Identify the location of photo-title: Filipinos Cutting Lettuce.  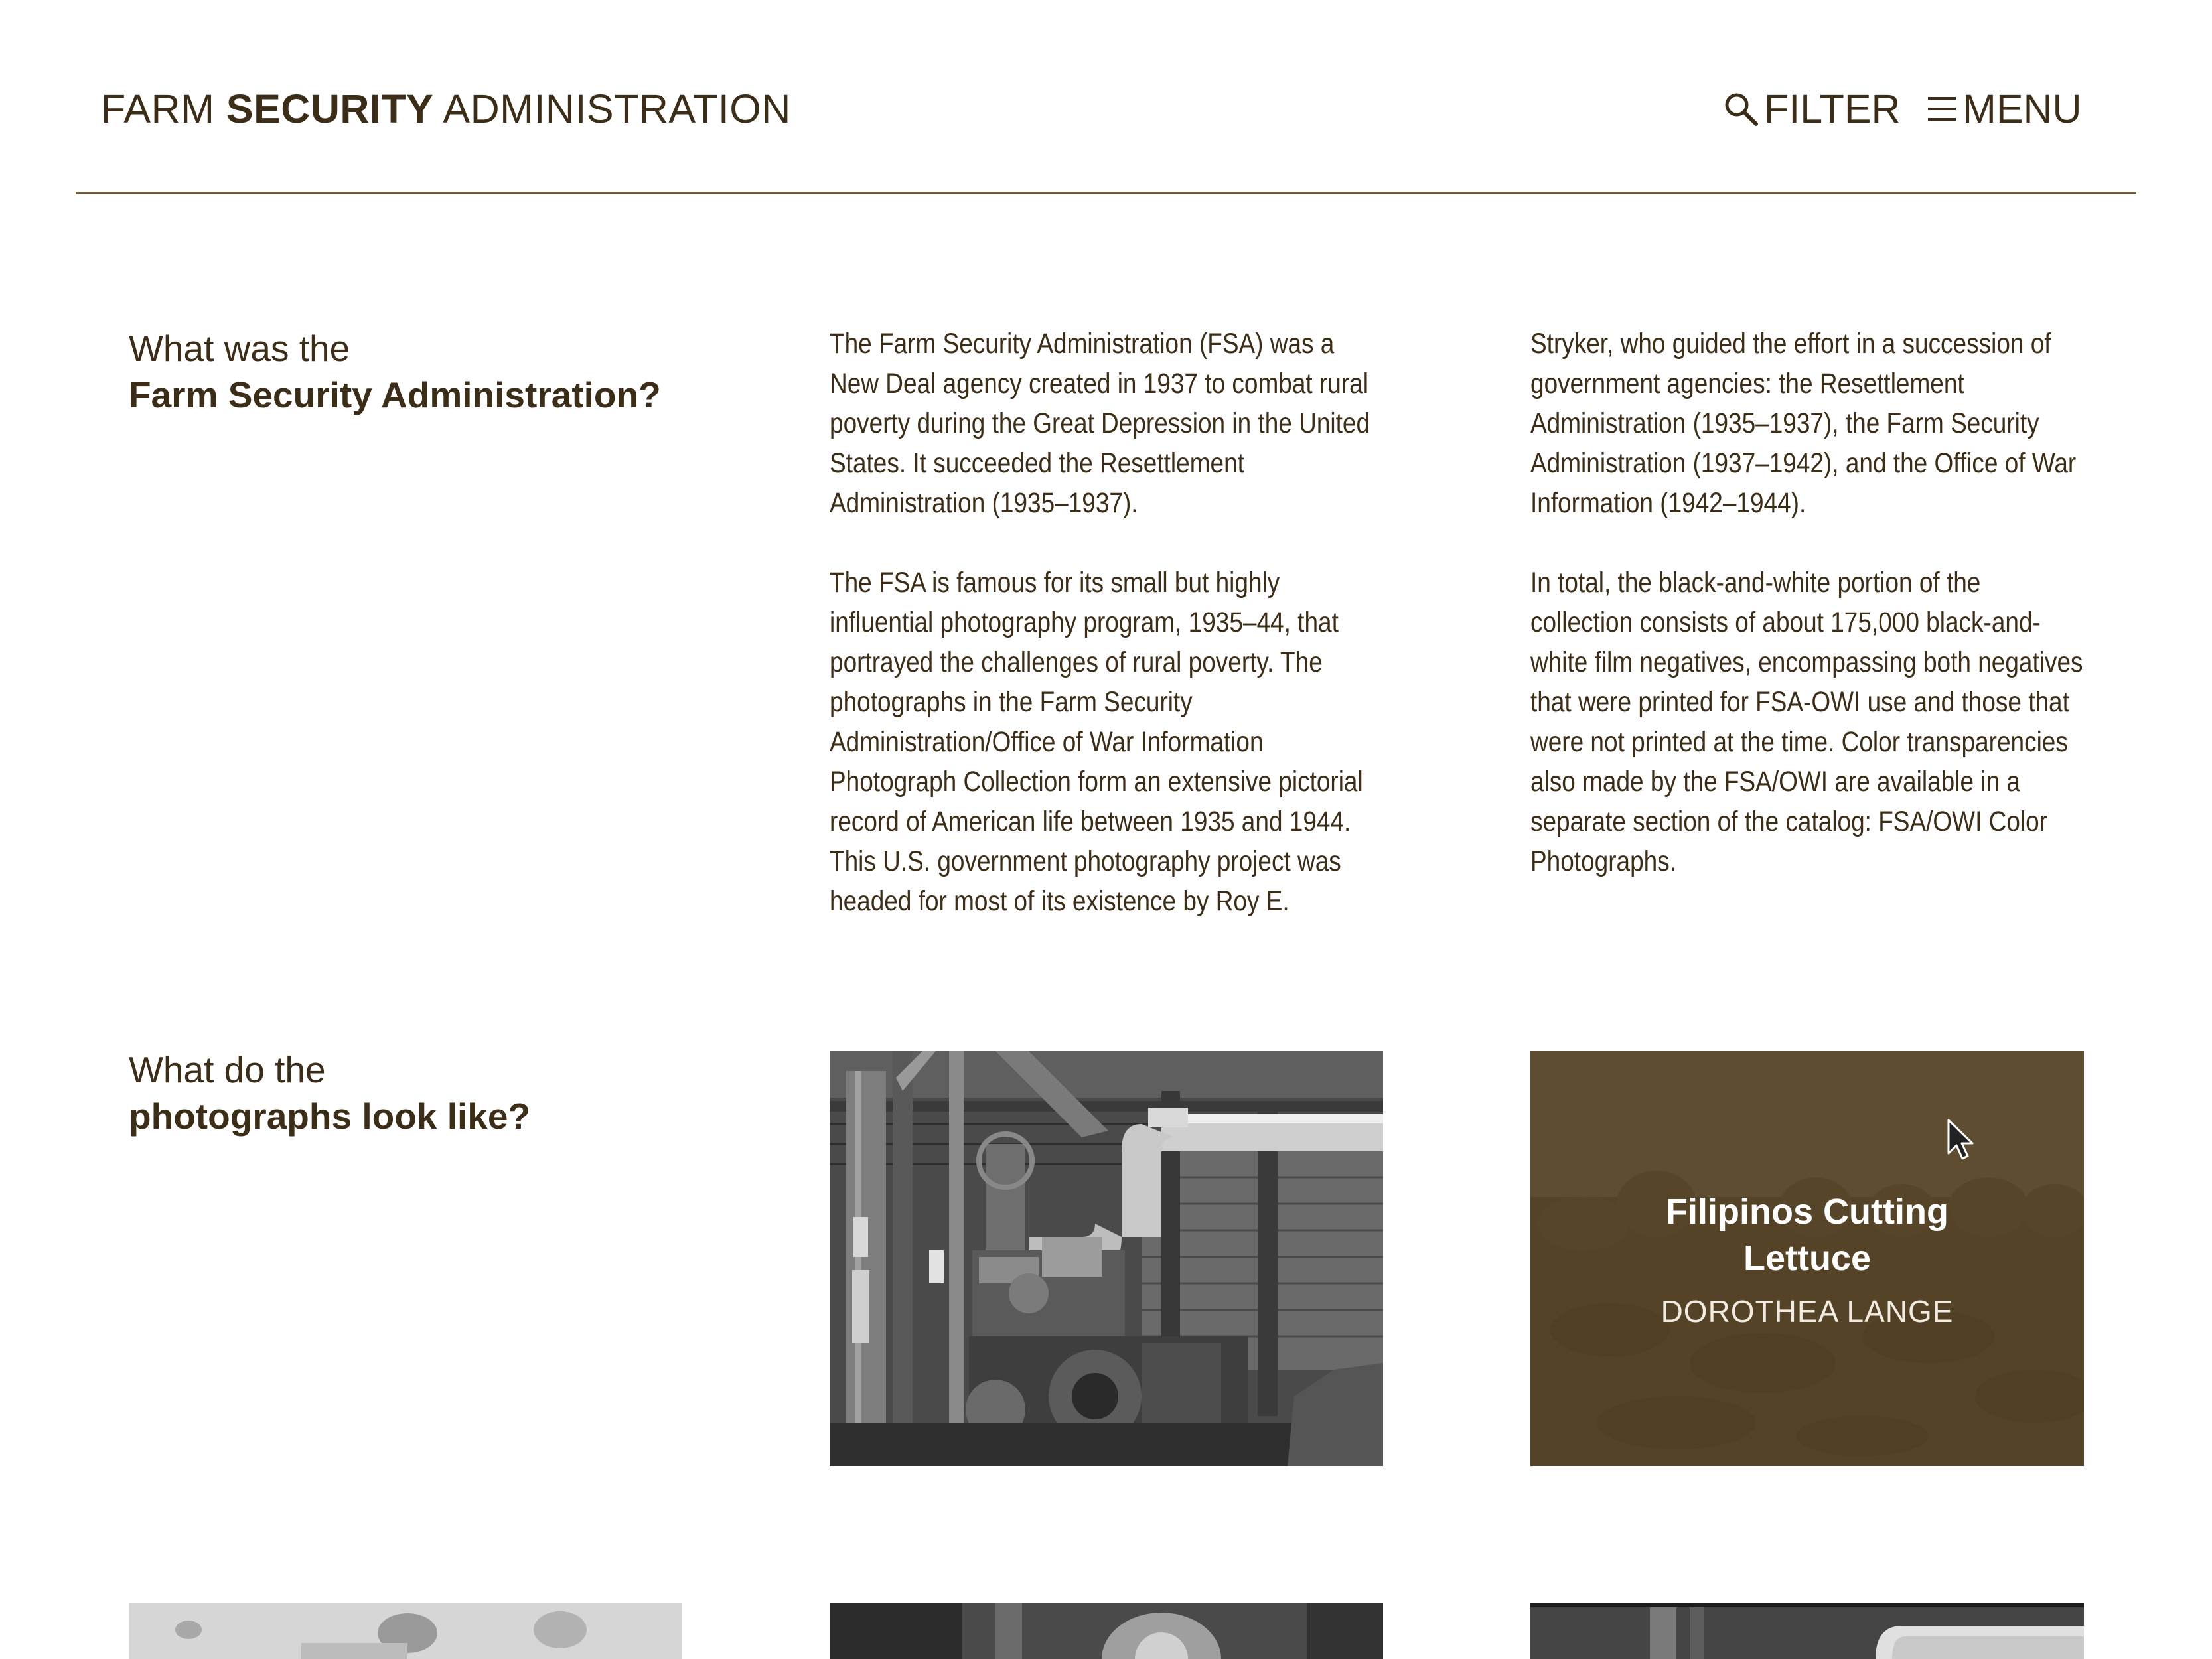
(1808, 1234).